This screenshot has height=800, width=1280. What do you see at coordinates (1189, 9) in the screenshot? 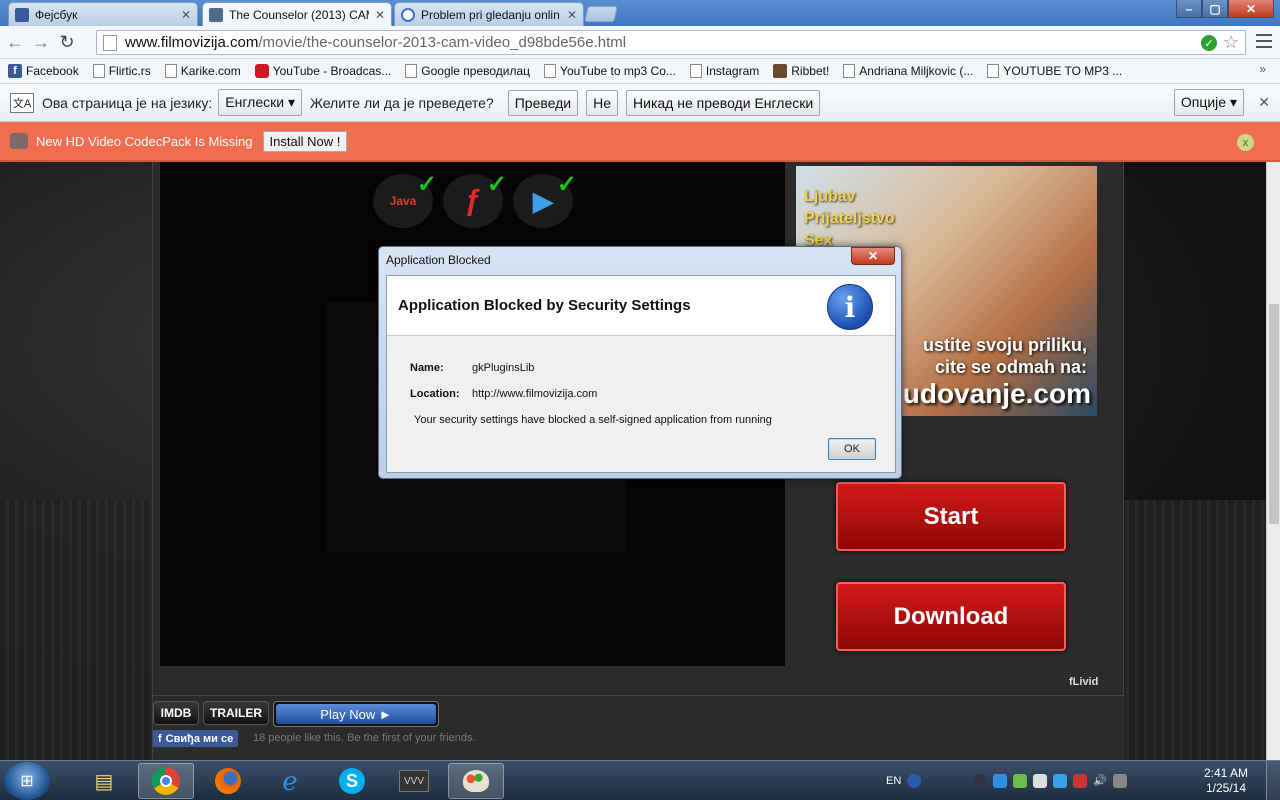
I see `minimize-button: –` at bounding box center [1189, 9].